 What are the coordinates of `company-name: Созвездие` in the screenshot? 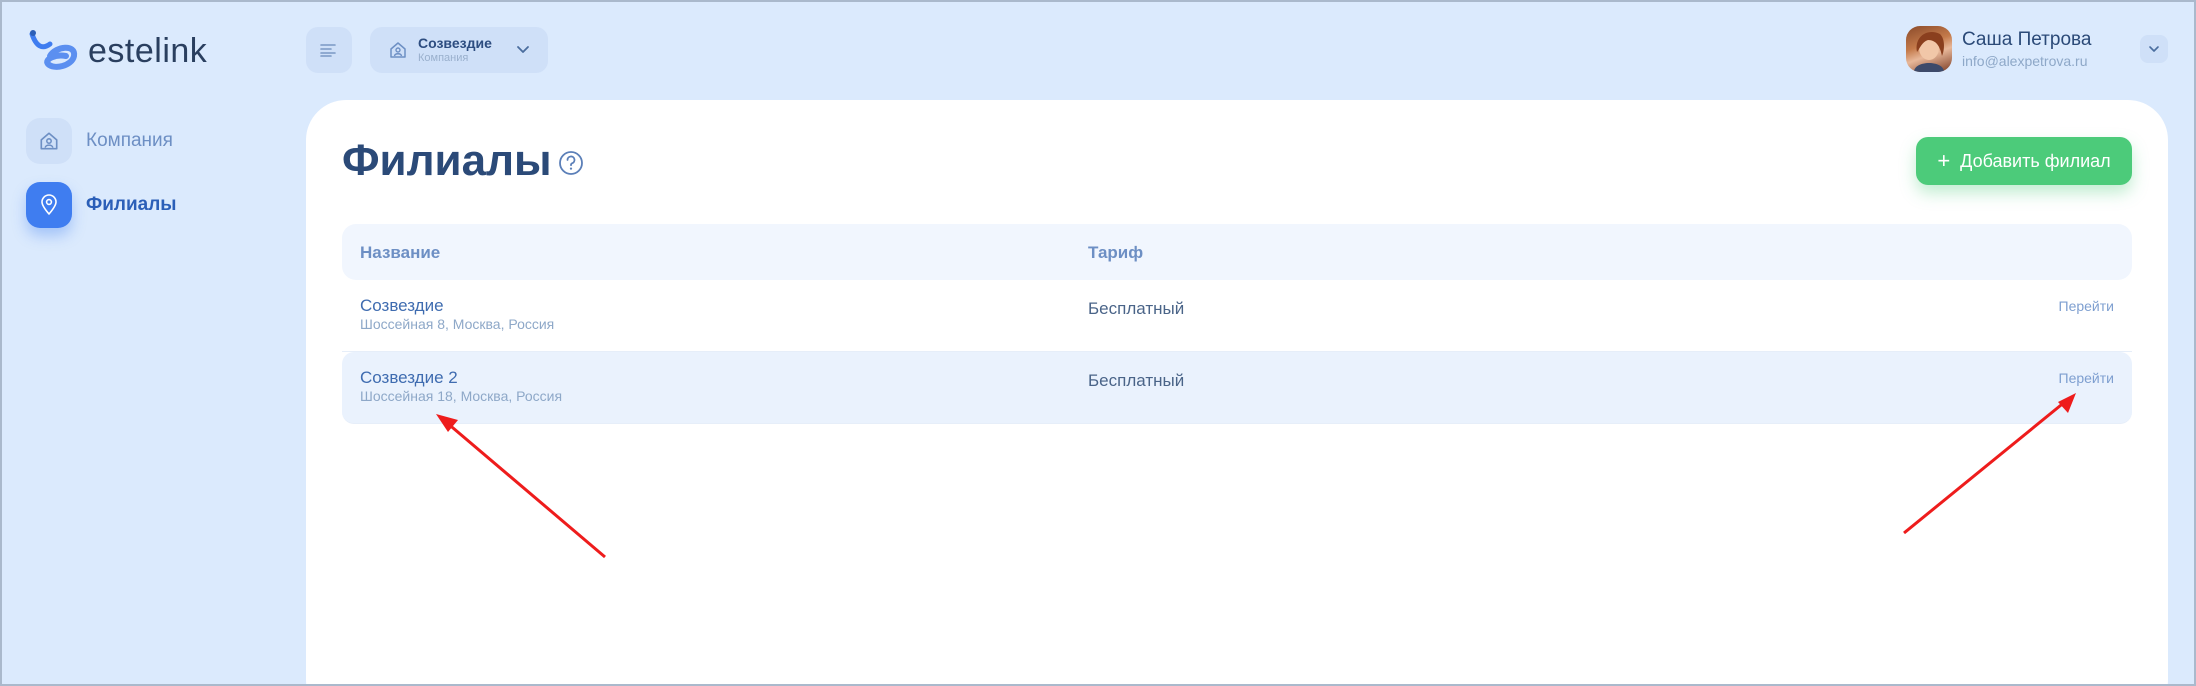 It's located at (455, 43).